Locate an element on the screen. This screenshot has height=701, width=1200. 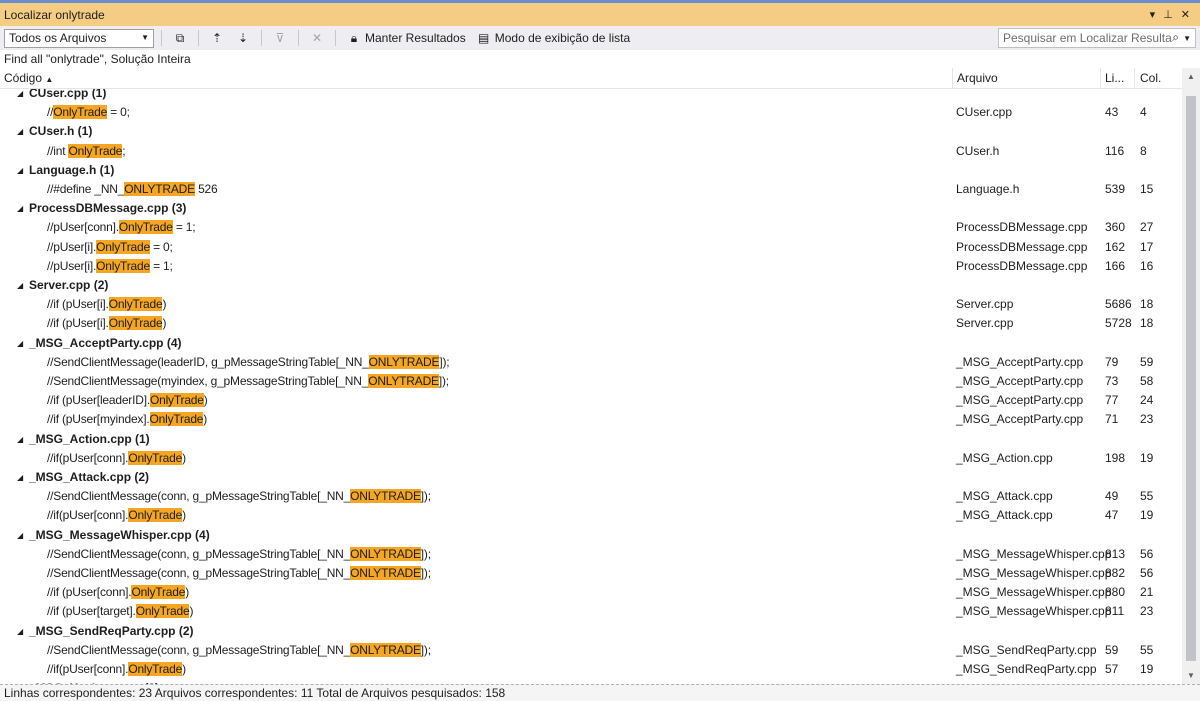
search-results-input: Pesquisar em Localizar Resulta ⌕ ▼ is located at coordinates (1097, 38).